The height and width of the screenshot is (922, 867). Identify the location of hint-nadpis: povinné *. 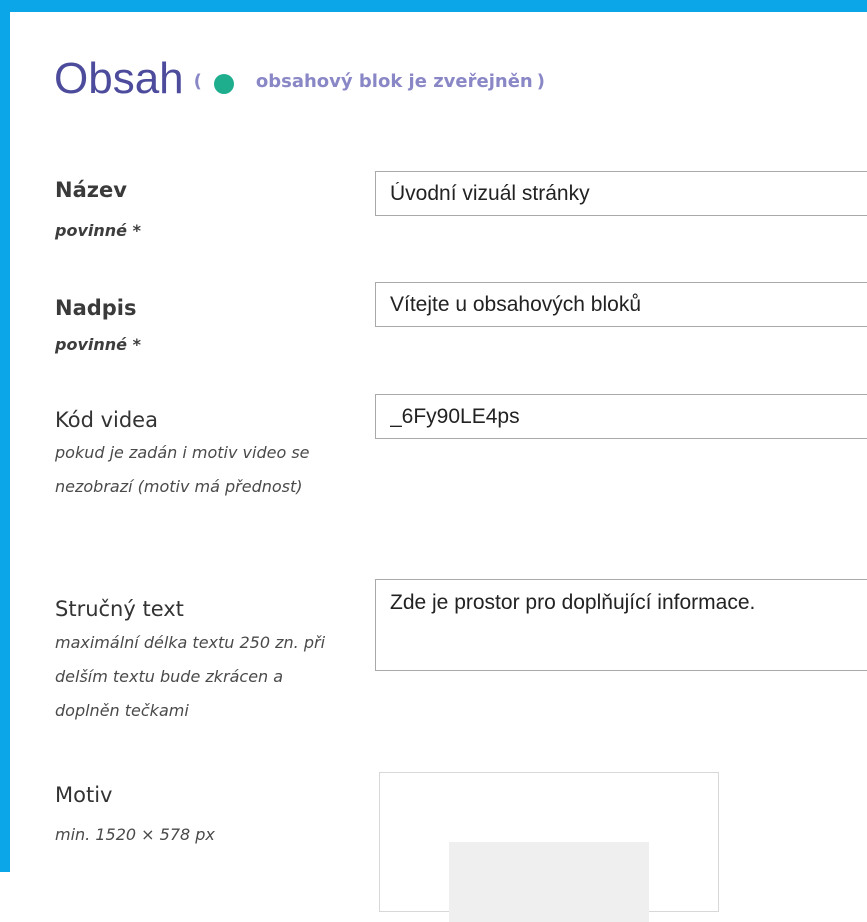
(98, 344).